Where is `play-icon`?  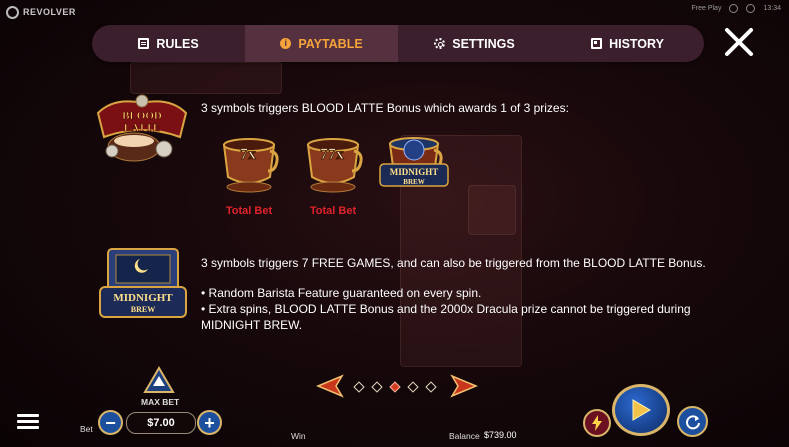
play-icon is located at coordinates (641, 410).